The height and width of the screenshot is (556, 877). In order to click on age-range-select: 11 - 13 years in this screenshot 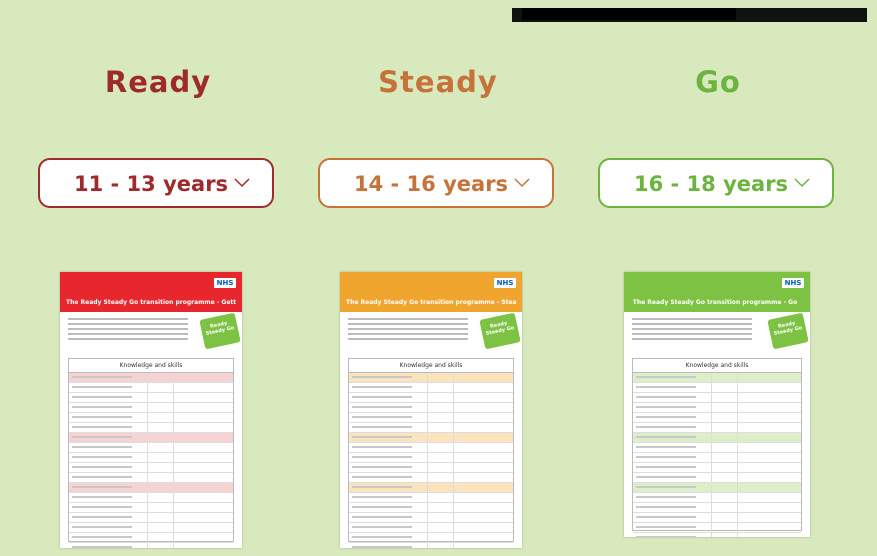, I will do `click(156, 183)`.